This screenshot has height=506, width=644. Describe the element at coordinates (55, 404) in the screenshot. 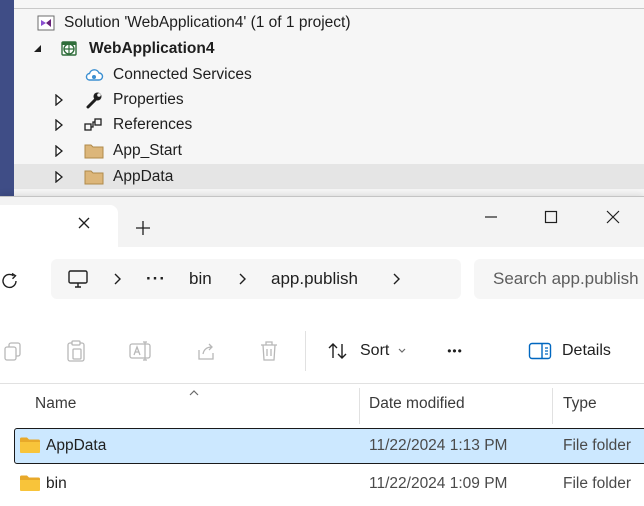

I see `column-header-name: Name` at that location.